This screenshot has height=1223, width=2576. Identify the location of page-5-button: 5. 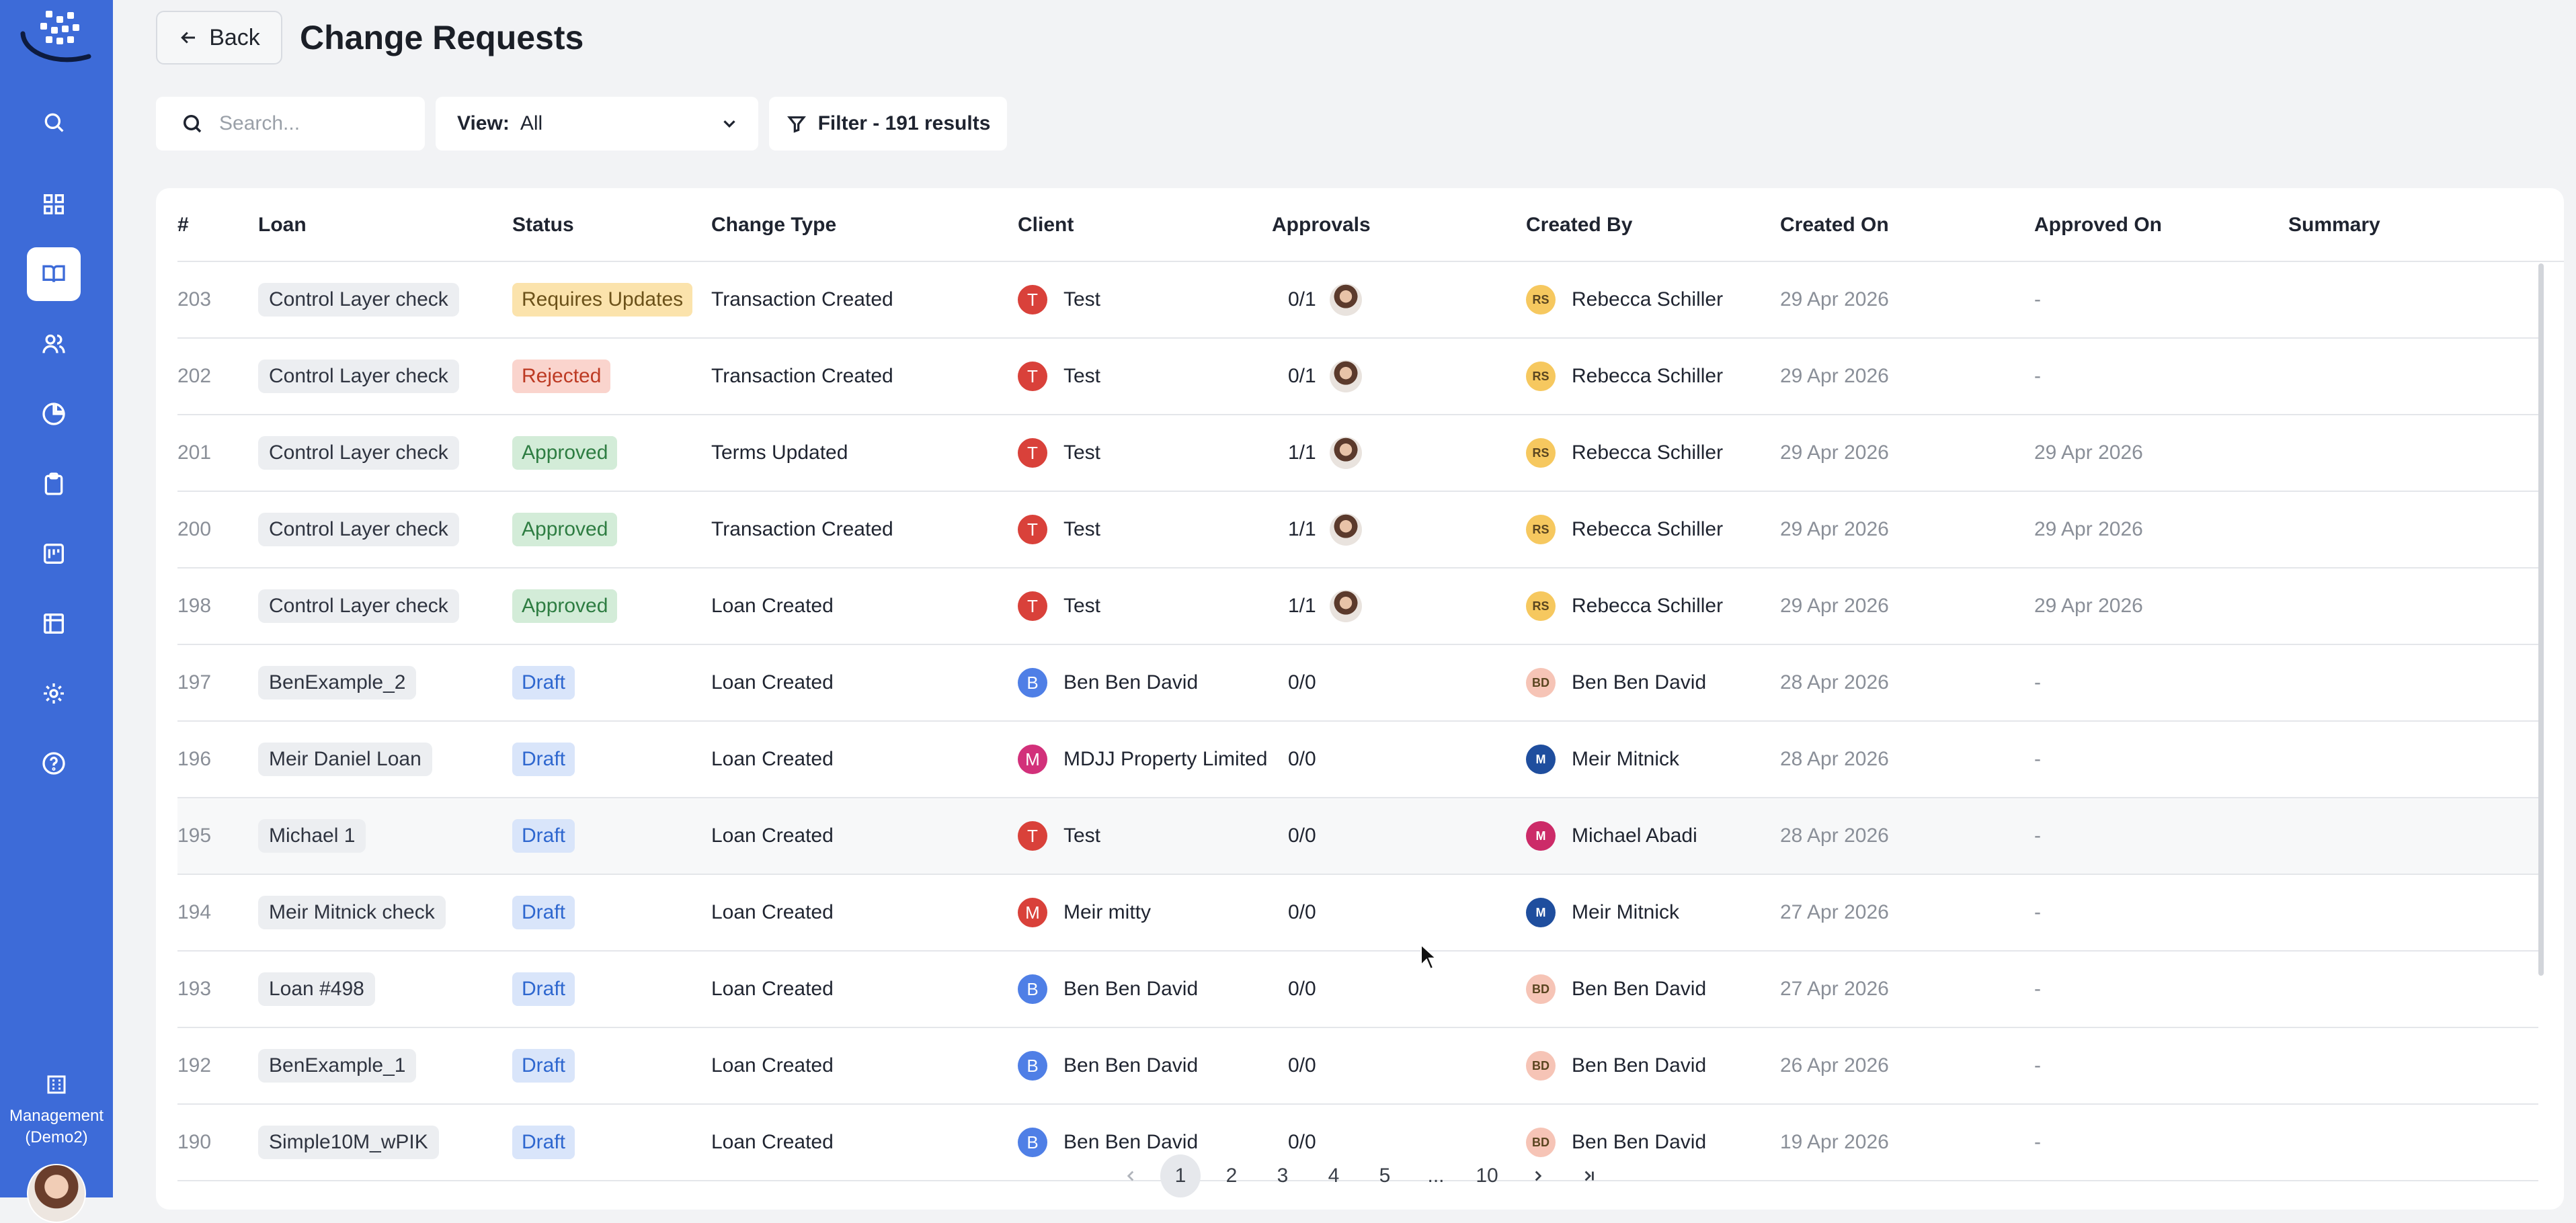
(1385, 1175).